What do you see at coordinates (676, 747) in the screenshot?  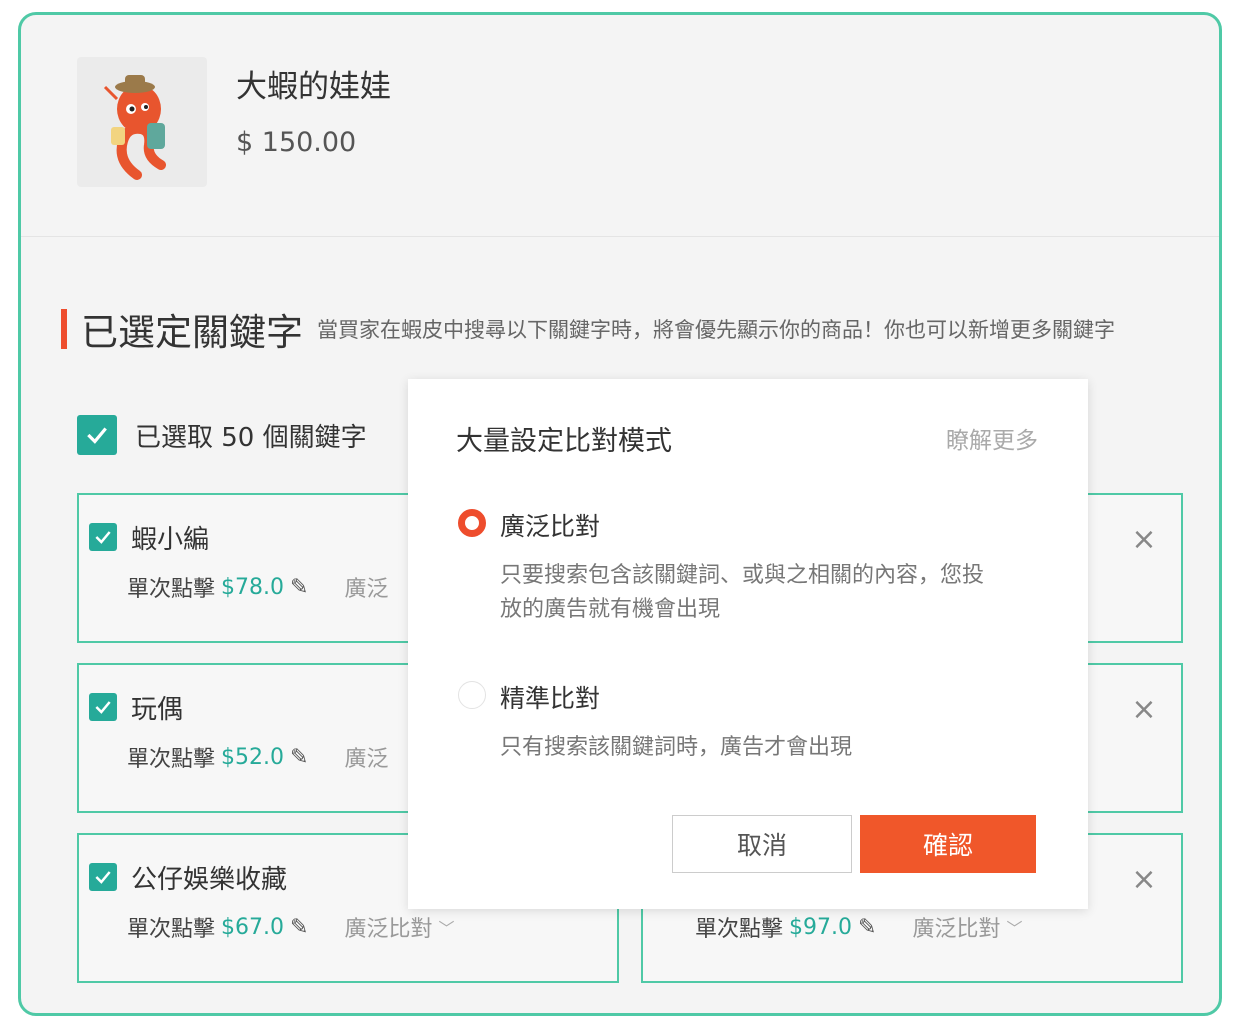 I see `exact-match-desc: 只有搜索該關鍵詞時，廣告才會出現` at bounding box center [676, 747].